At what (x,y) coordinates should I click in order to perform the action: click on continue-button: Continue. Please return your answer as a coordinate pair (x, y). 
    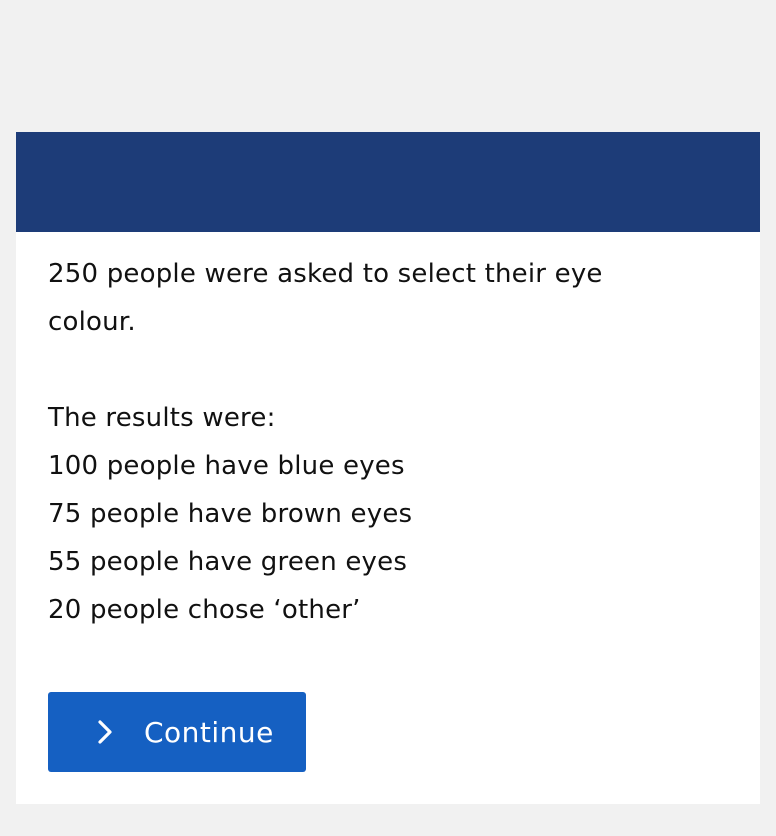
    Looking at the image, I should click on (177, 732).